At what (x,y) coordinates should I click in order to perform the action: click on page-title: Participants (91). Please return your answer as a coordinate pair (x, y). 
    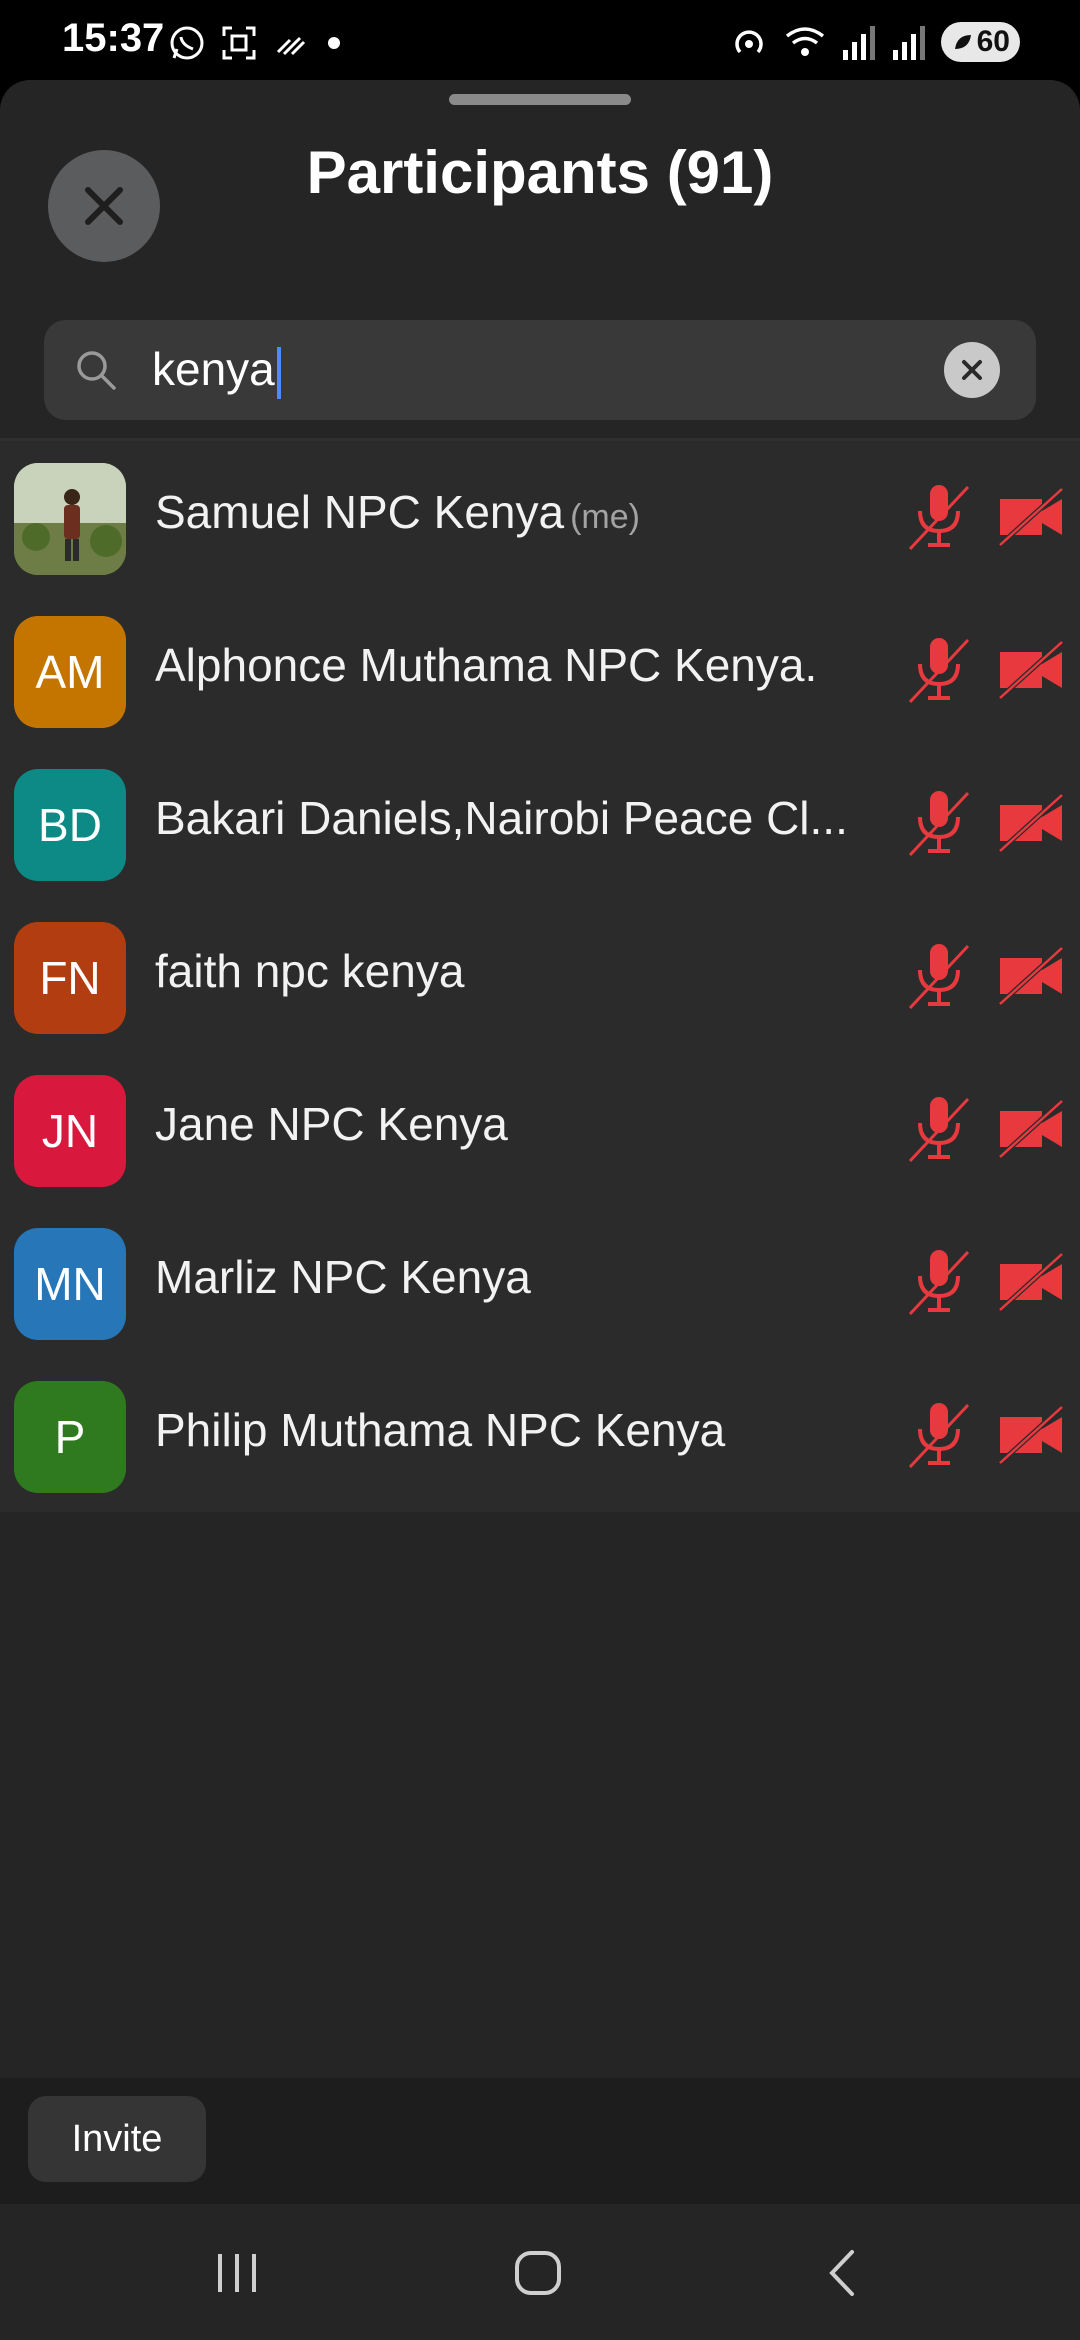
    Looking at the image, I should click on (540, 172).